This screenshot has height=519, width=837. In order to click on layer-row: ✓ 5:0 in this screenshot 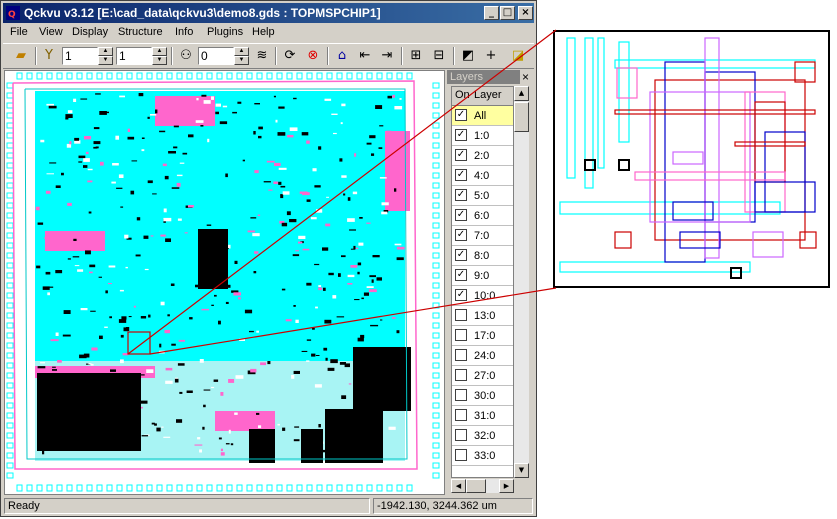, I will do `click(482, 196)`.